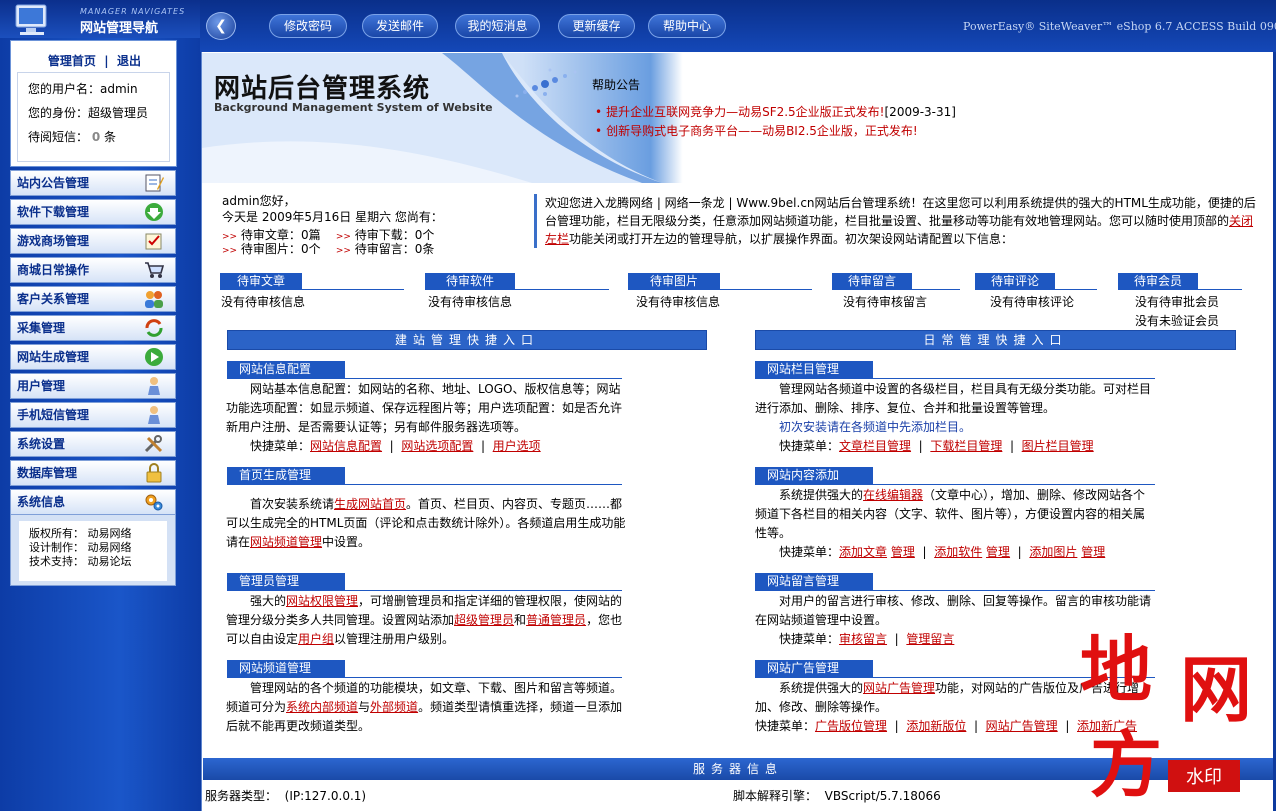  What do you see at coordinates (53, 357) in the screenshot?
I see `menu-item-label: 网站生成管理` at bounding box center [53, 357].